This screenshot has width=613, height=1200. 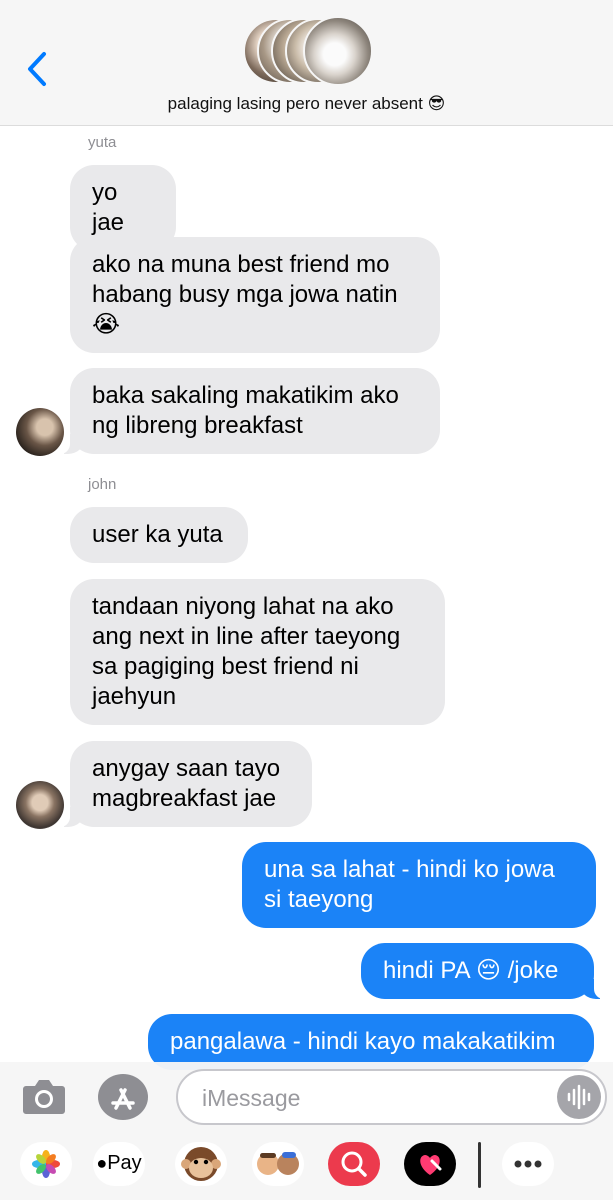 I want to click on photos-icon, so click(x=46, y=1164).